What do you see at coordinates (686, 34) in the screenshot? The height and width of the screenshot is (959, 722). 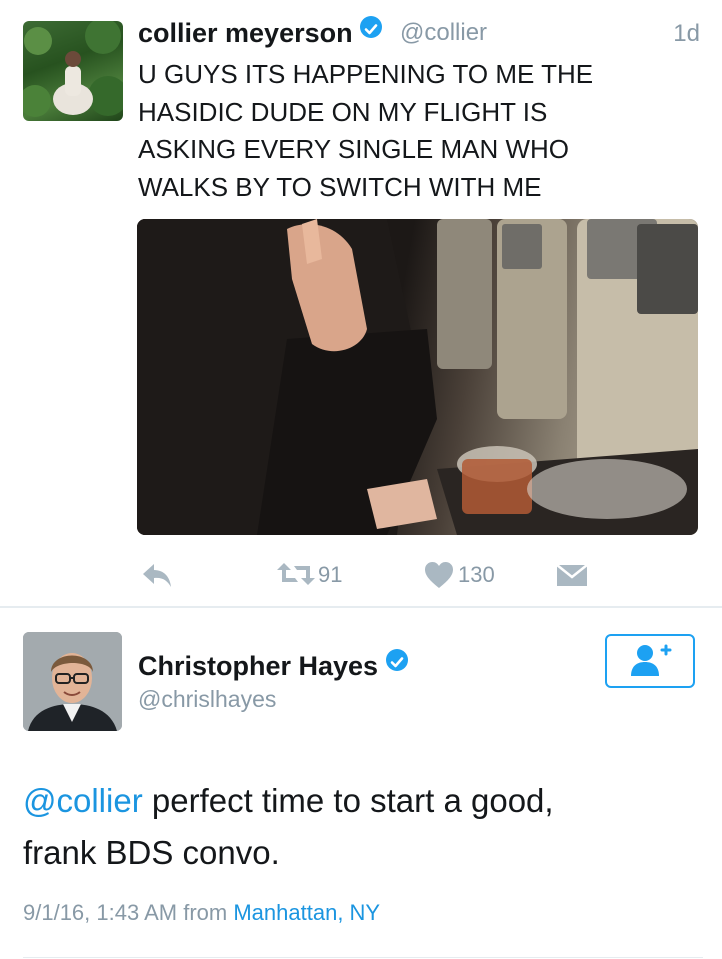 I see `tweet-timestamp: 1d` at bounding box center [686, 34].